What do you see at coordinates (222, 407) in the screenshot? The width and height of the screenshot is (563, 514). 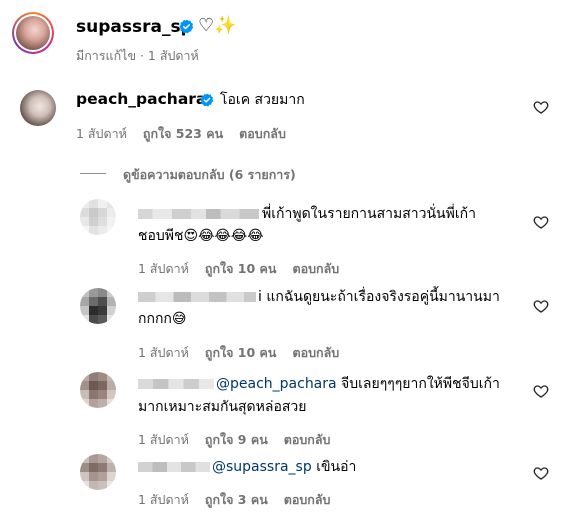 I see `reply-text-line2: มากเหมาะสมกันสุดหล่อสวย` at bounding box center [222, 407].